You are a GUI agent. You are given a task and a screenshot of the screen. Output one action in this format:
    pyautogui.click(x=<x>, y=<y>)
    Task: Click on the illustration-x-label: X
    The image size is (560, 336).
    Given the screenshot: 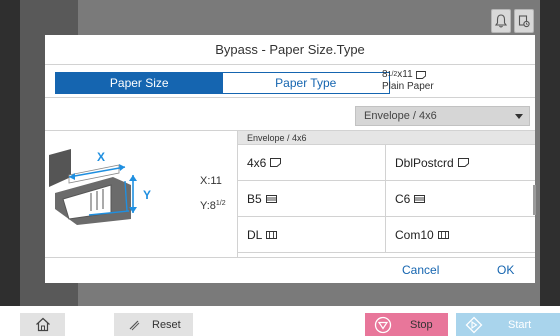 What is the action you would take?
    pyautogui.click(x=101, y=157)
    